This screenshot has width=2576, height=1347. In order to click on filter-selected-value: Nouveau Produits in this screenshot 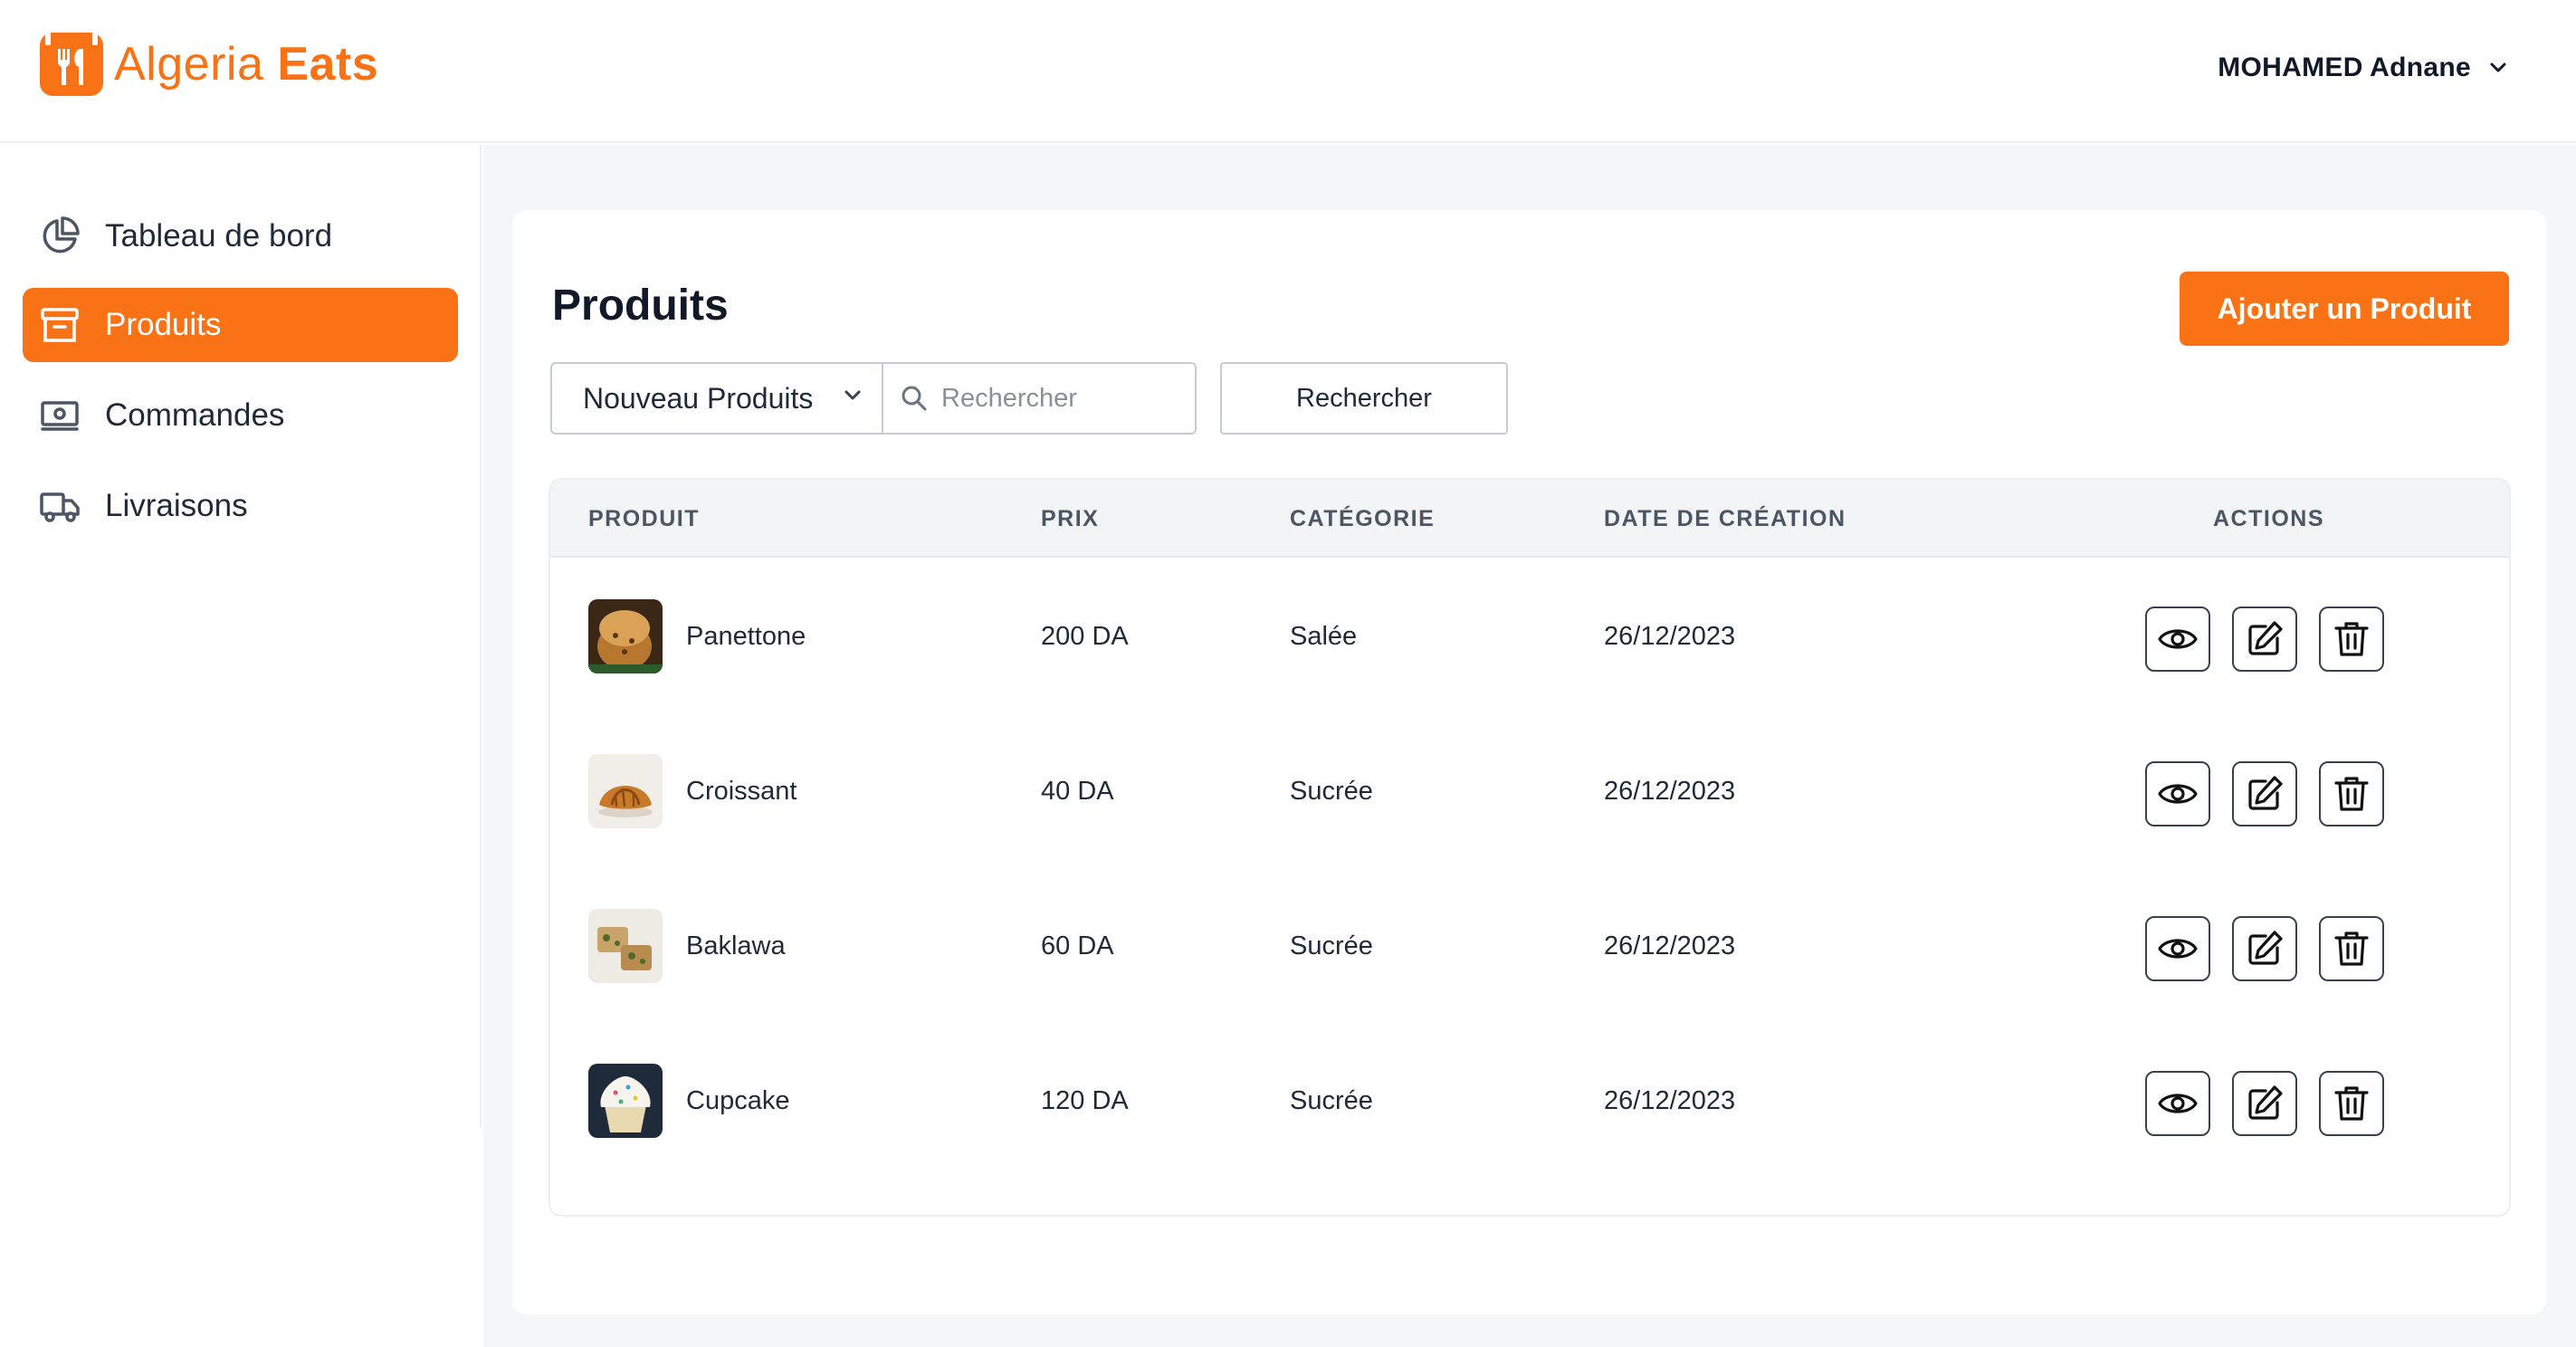, I will do `click(698, 398)`.